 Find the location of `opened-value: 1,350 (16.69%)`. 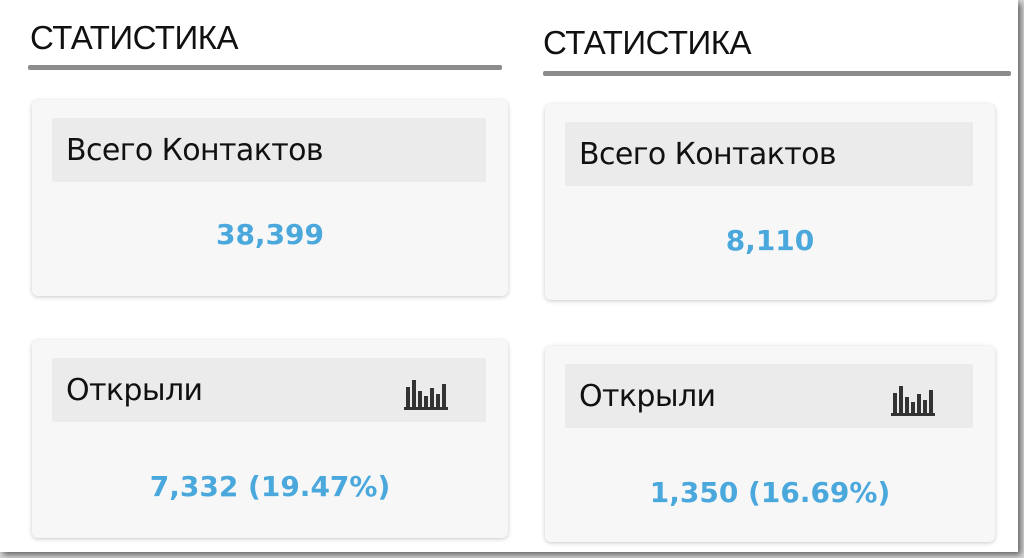

opened-value: 1,350 (16.69%) is located at coordinates (770, 492).